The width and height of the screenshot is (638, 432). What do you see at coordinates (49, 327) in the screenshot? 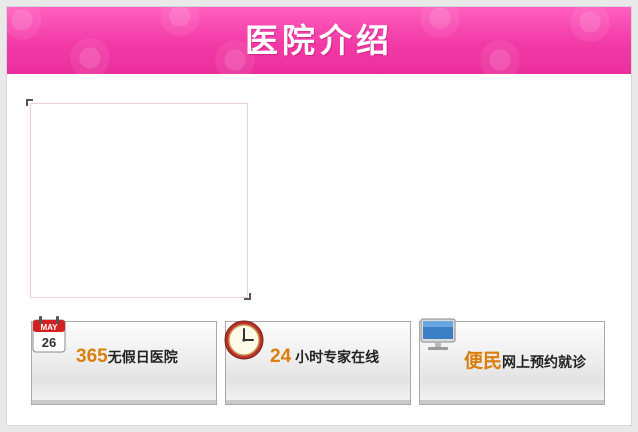
I see `calendar-month: MAY` at bounding box center [49, 327].